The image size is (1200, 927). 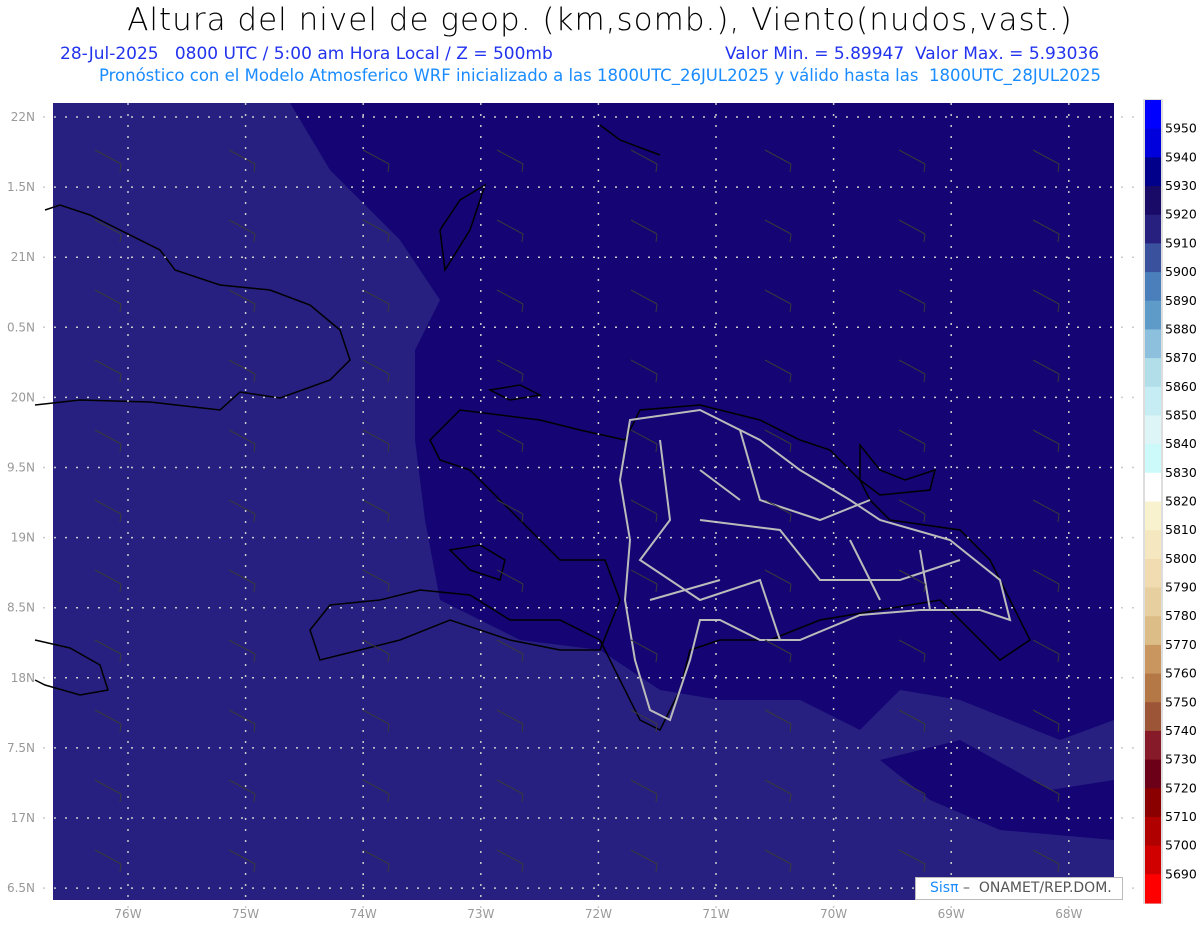 I want to click on lon-label: 69W, so click(x=951, y=914).